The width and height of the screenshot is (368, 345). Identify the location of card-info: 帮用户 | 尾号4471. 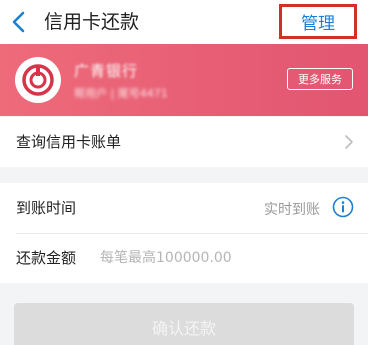
(121, 93).